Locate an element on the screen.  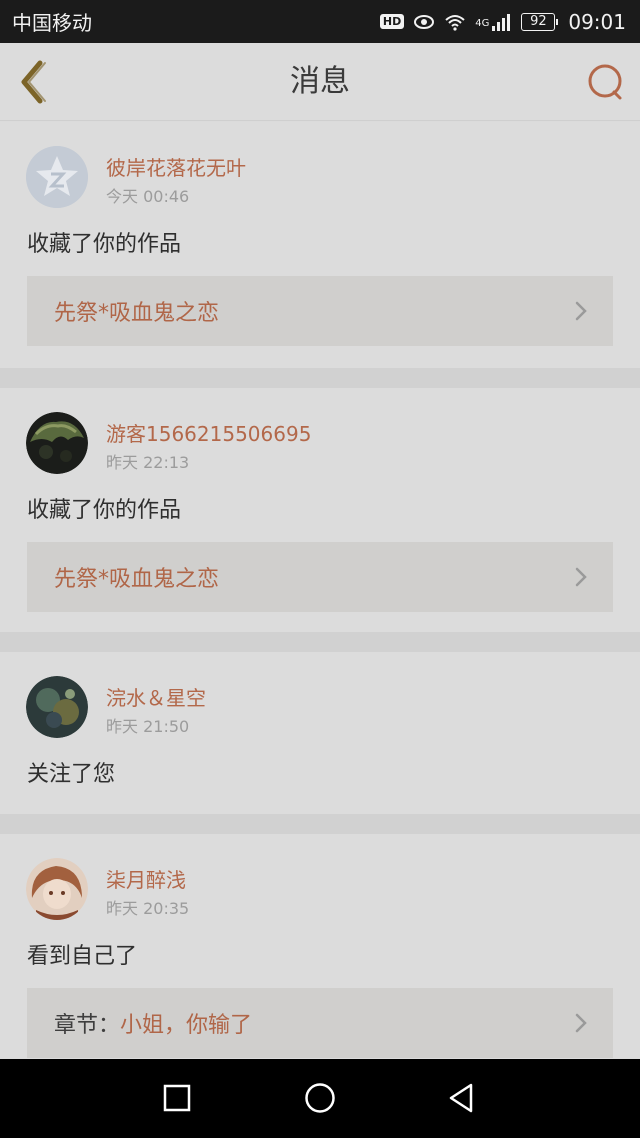
user-name: 游客1566215506695 is located at coordinates (208, 432).